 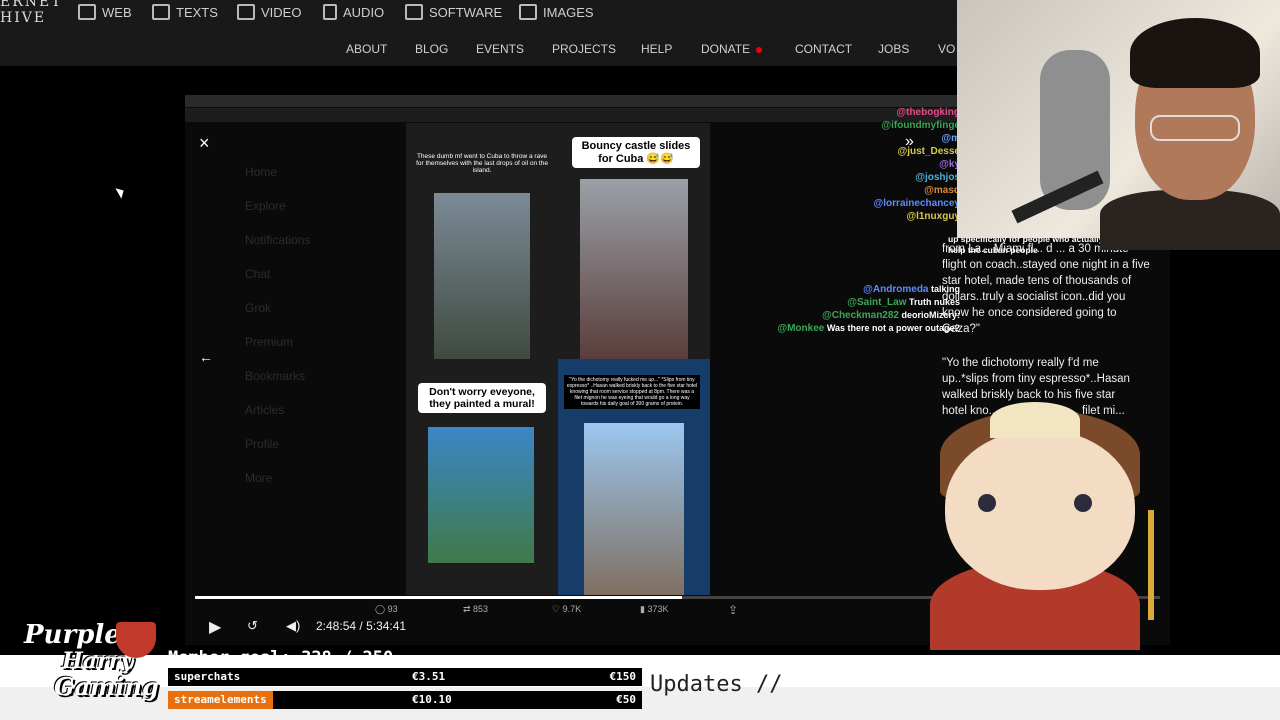 What do you see at coordinates (929, 315) in the screenshot?
I see `chat-text: deorioMizcry:` at bounding box center [929, 315].